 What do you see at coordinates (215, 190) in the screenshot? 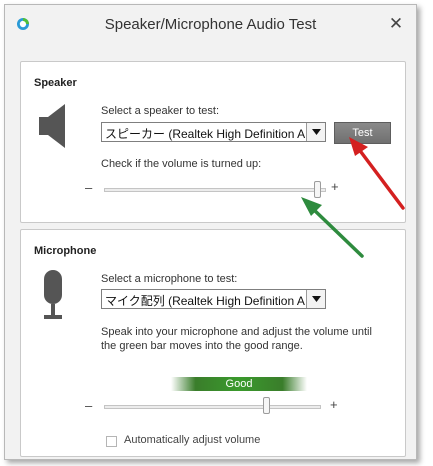
I see `speaker-volume-slider` at bounding box center [215, 190].